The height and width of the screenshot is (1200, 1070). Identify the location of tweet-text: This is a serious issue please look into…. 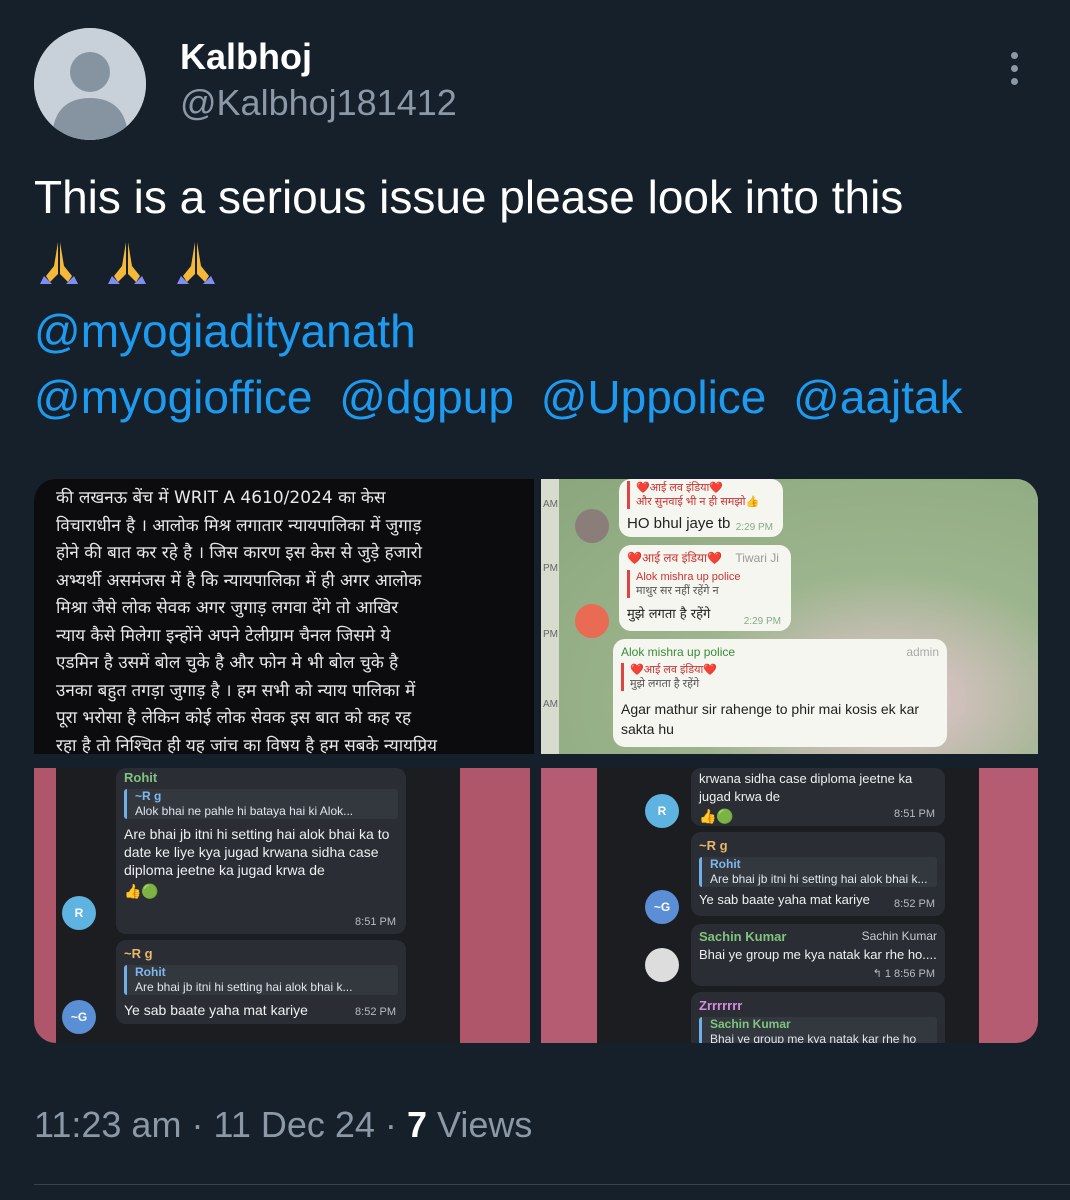
(469, 197).